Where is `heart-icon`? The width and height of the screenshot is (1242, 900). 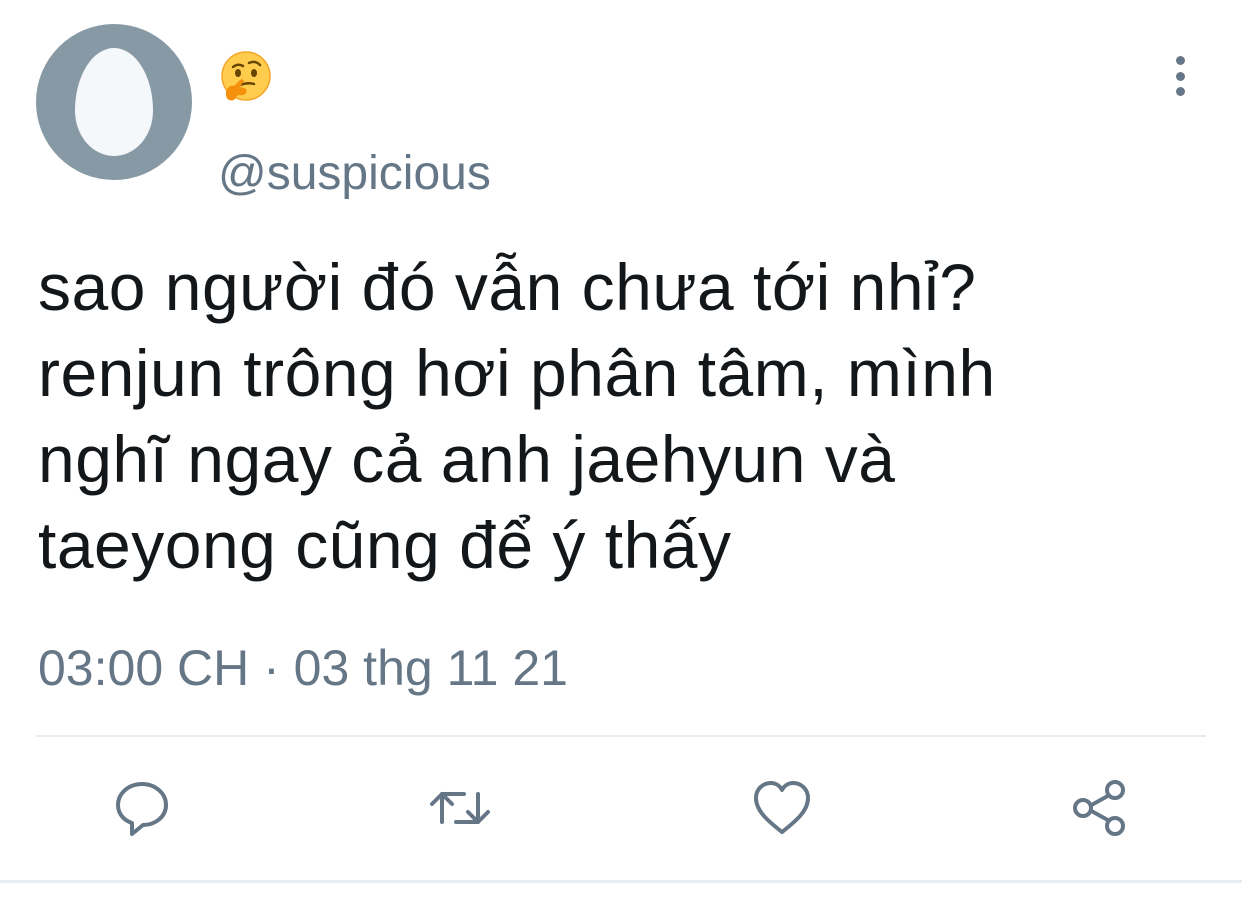 heart-icon is located at coordinates (782, 807).